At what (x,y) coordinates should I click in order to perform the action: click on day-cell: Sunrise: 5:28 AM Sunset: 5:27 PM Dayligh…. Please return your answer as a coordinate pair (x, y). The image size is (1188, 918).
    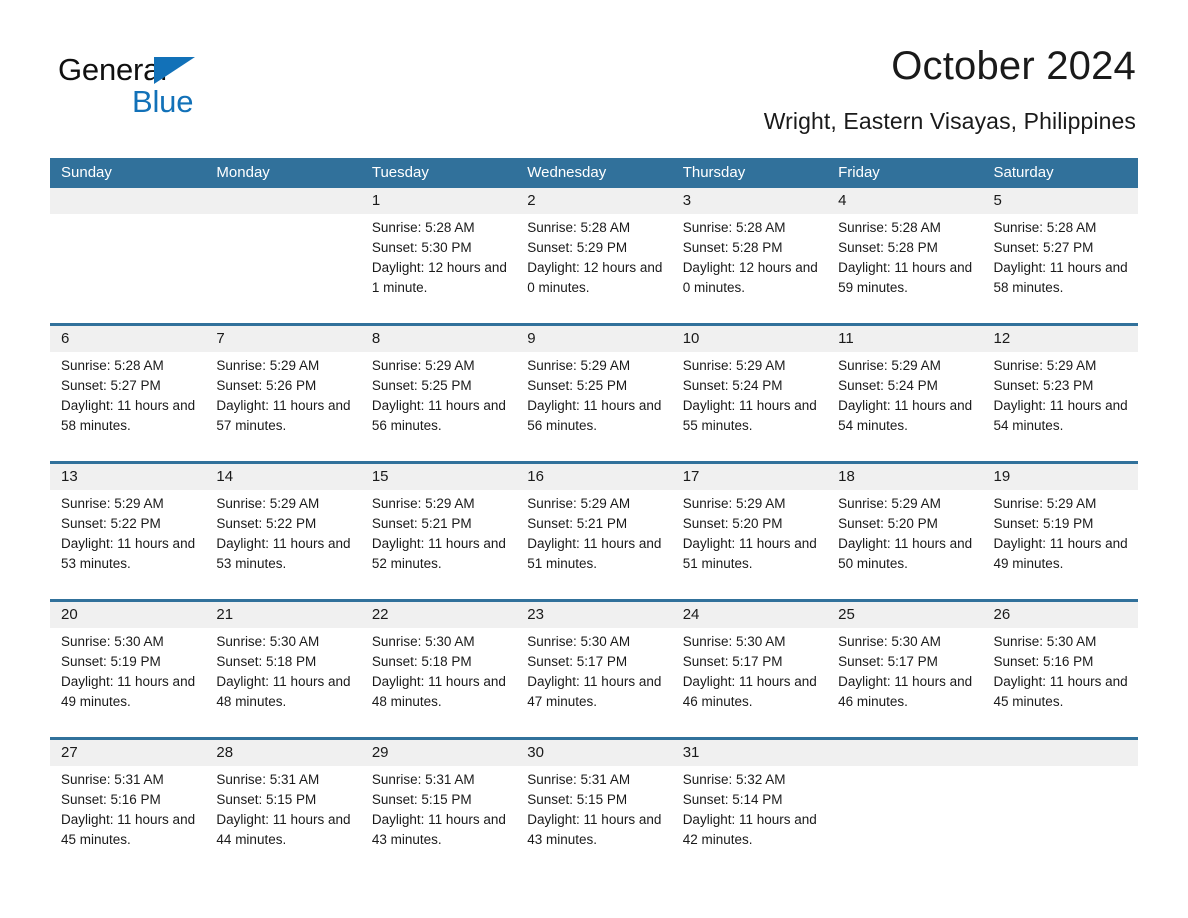
    Looking at the image, I should click on (127, 406).